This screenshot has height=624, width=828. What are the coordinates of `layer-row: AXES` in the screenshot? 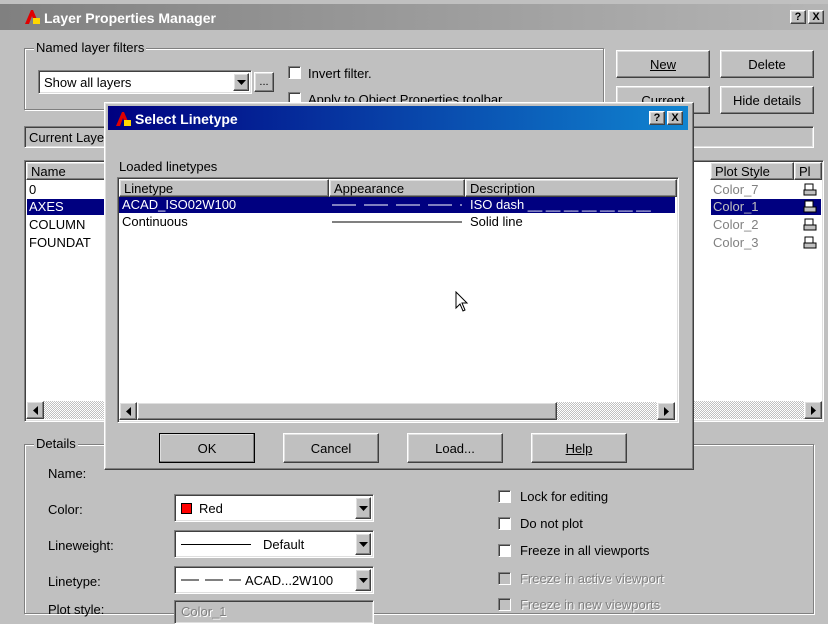 It's located at (66, 207).